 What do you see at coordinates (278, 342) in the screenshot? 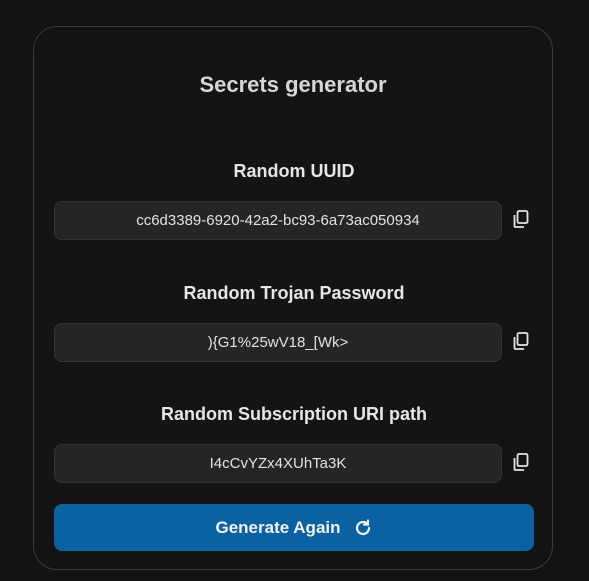
I see `trojan-password-field` at bounding box center [278, 342].